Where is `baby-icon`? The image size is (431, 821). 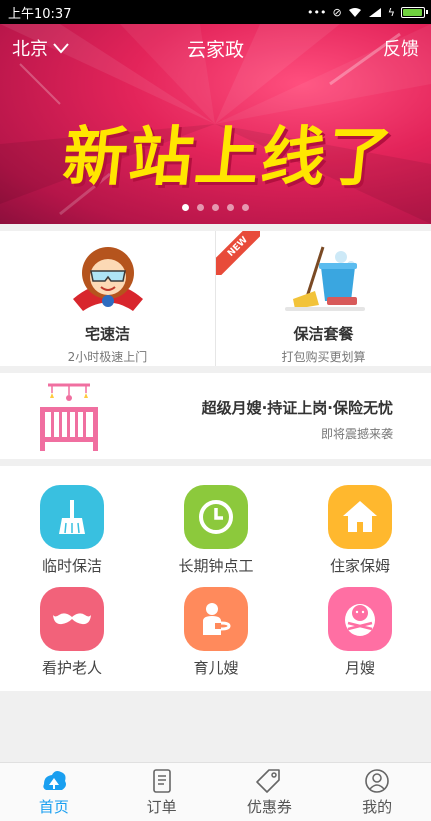
baby-icon is located at coordinates (360, 619).